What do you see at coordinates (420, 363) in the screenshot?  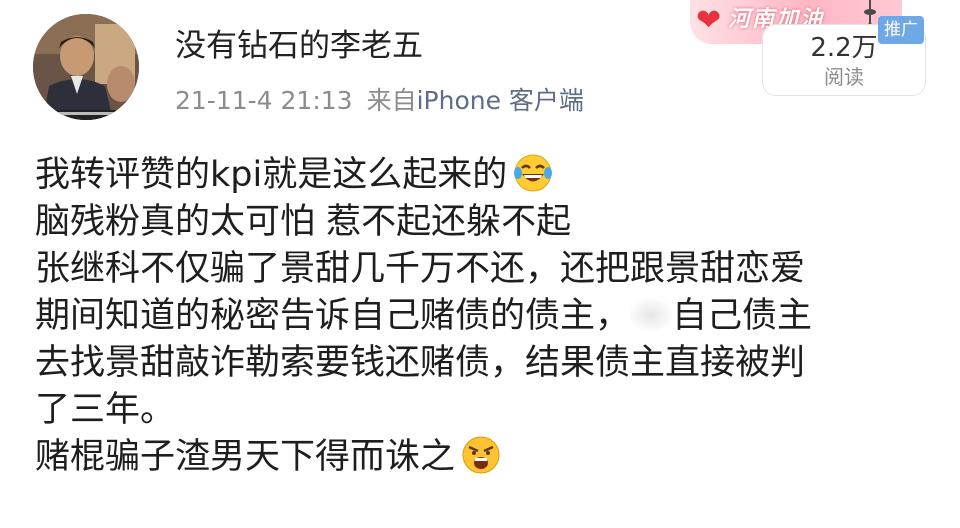 I see `content-line-text: 去找景甜敲诈勒索要钱还赌债，结果债主直接被判` at bounding box center [420, 363].